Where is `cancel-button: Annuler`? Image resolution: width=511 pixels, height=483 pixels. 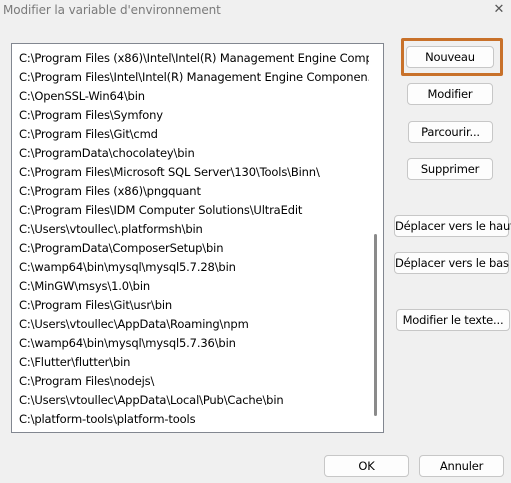
cancel-button: Annuler is located at coordinates (461, 466).